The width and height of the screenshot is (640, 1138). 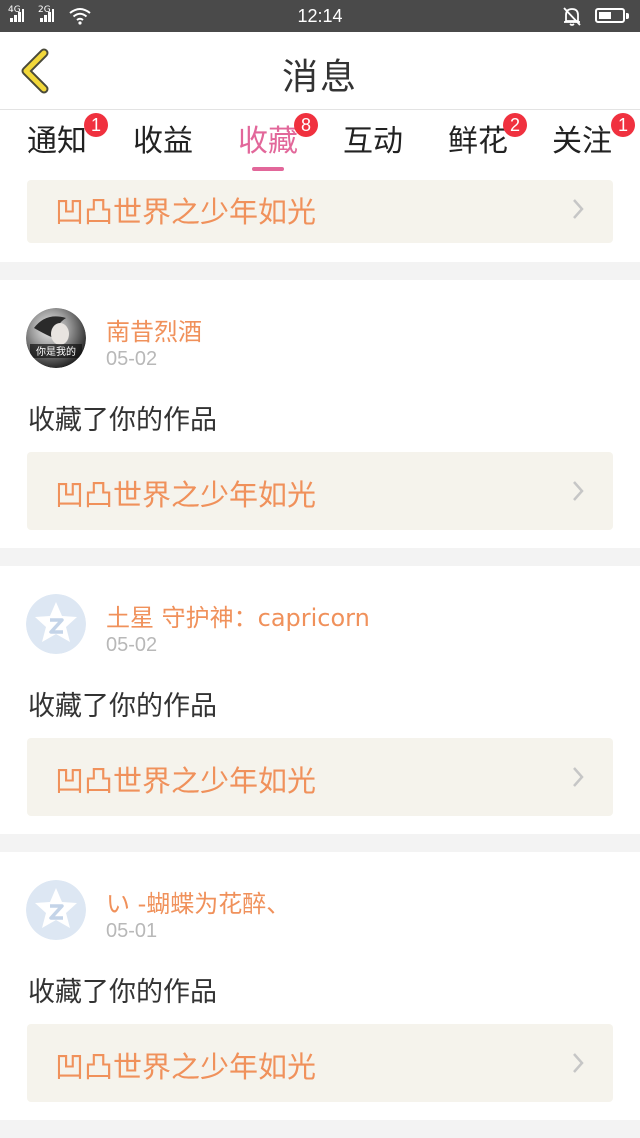 I want to click on timestamp: 05-01, so click(x=132, y=931).